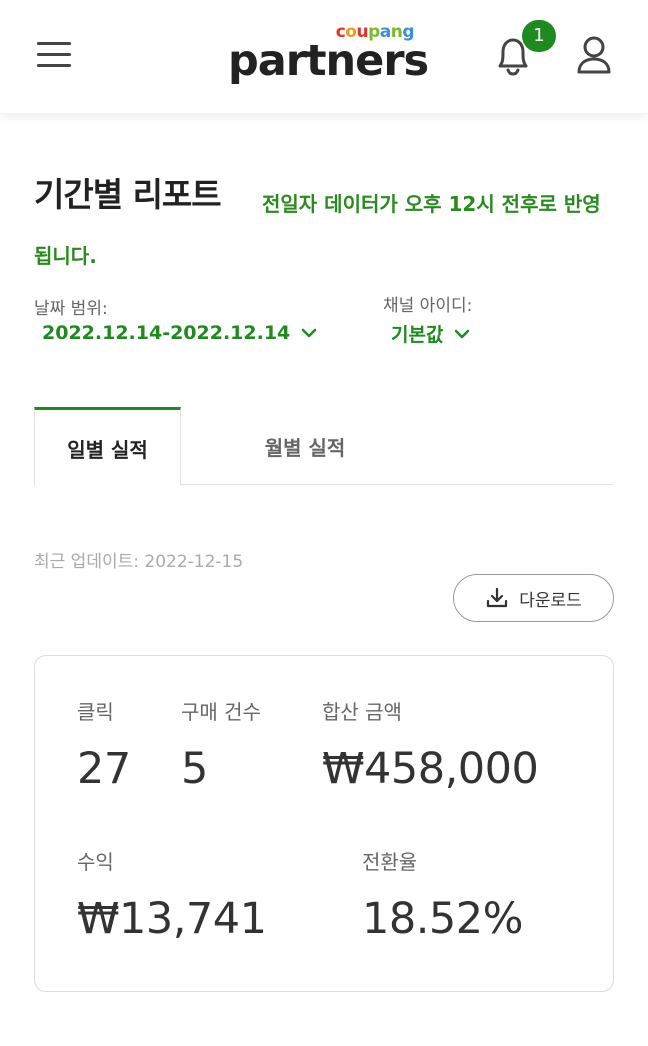 This screenshot has width=648, height=1046. What do you see at coordinates (305, 446) in the screenshot?
I see `tab-monthly: 월별 실적` at bounding box center [305, 446].